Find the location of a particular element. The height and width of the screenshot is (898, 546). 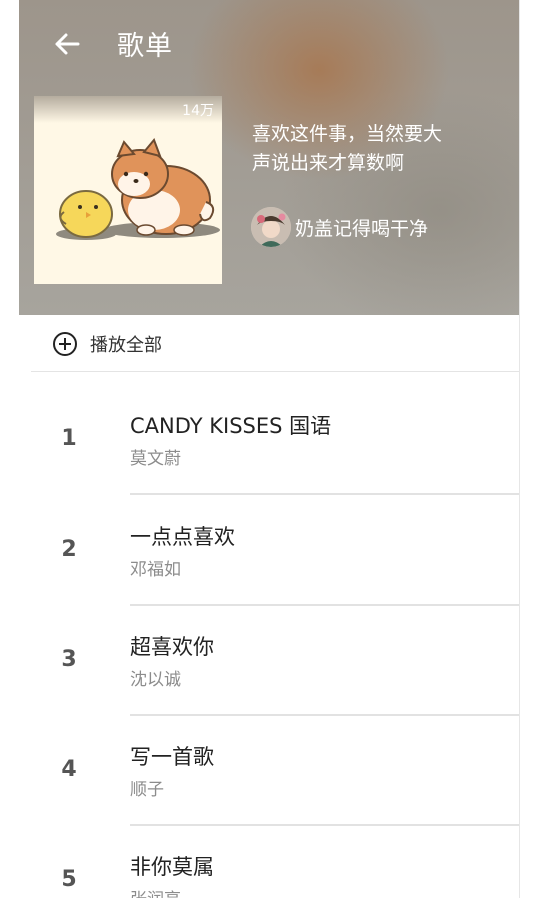

play-count: 14万 is located at coordinates (198, 111).